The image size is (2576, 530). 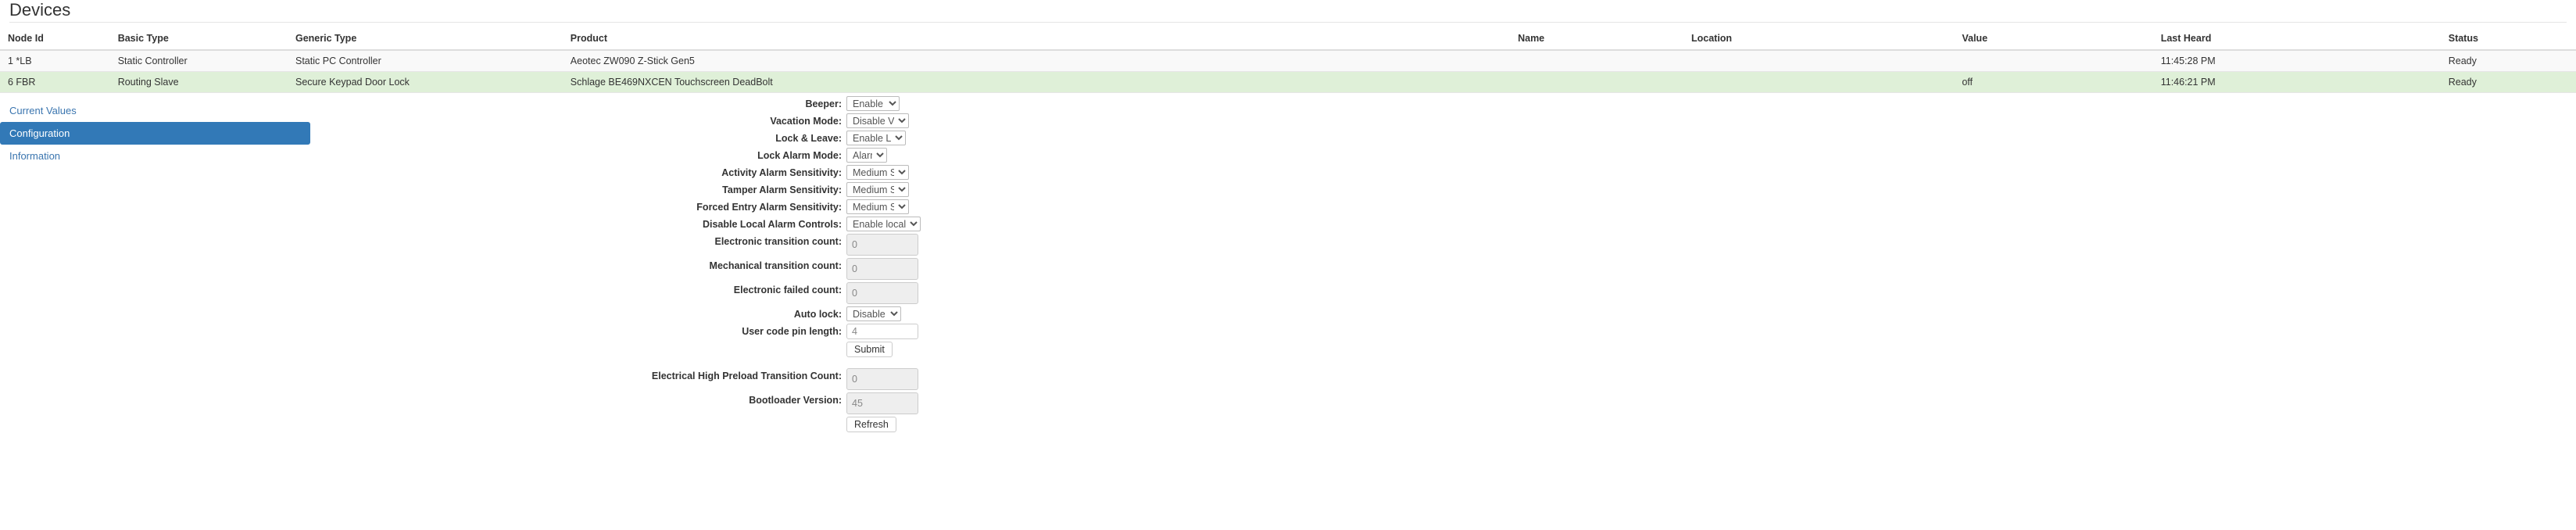 I want to click on control-auto-lock: Disable auto lock, so click(x=873, y=313).